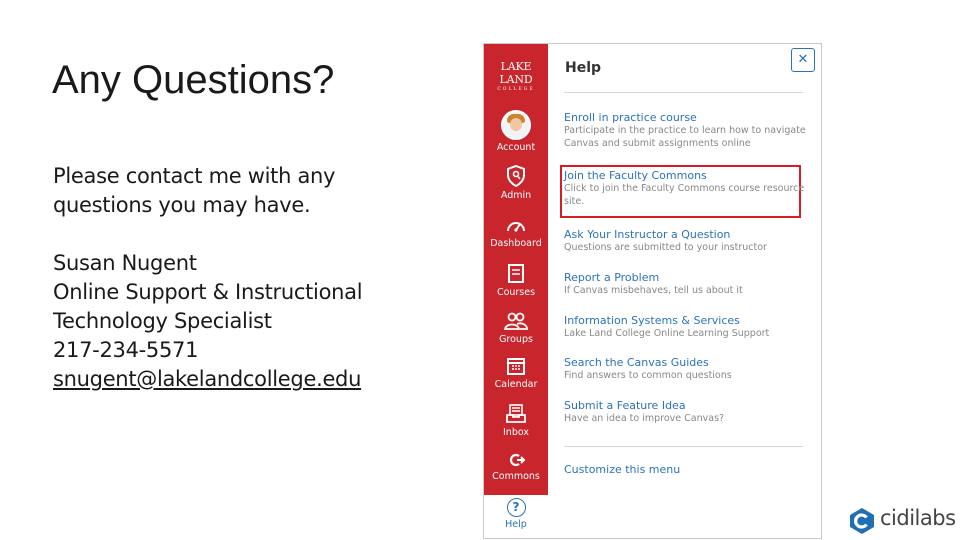 This screenshot has height=540, width=960. Describe the element at coordinates (516, 339) in the screenshot. I see `nav-label: Groups` at that location.